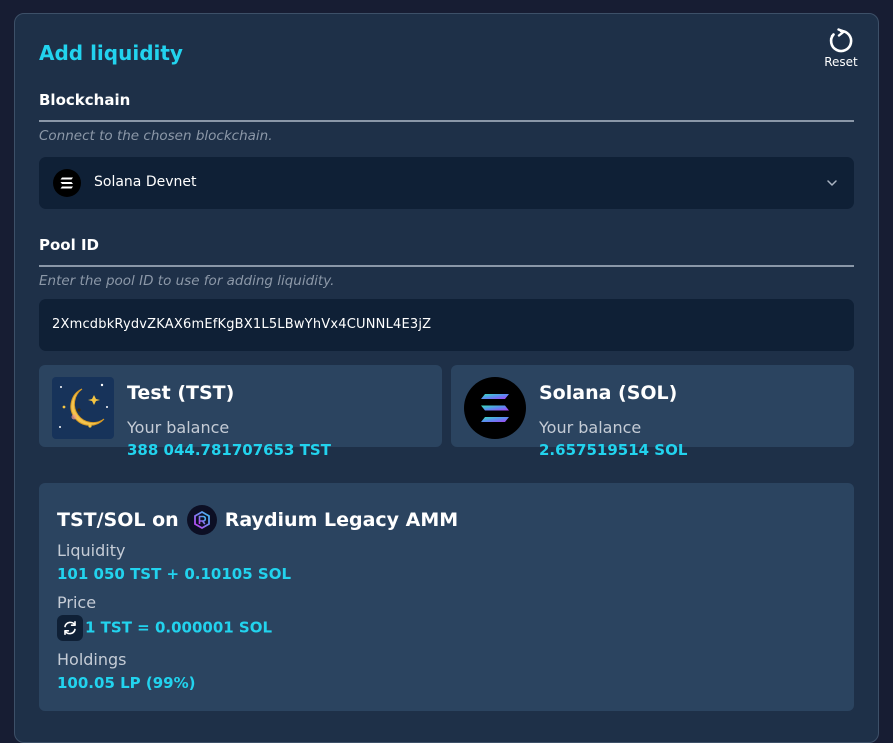 The width and height of the screenshot is (893, 743). I want to click on token-name: Test (TST), so click(181, 393).